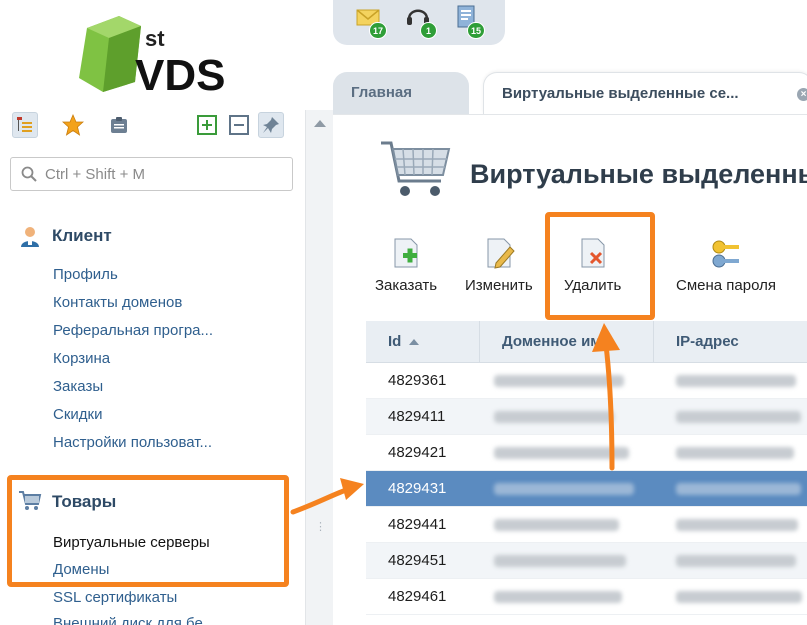 This screenshot has width=807, height=625. I want to click on arrow-to-selected-row, so click(319, 501).